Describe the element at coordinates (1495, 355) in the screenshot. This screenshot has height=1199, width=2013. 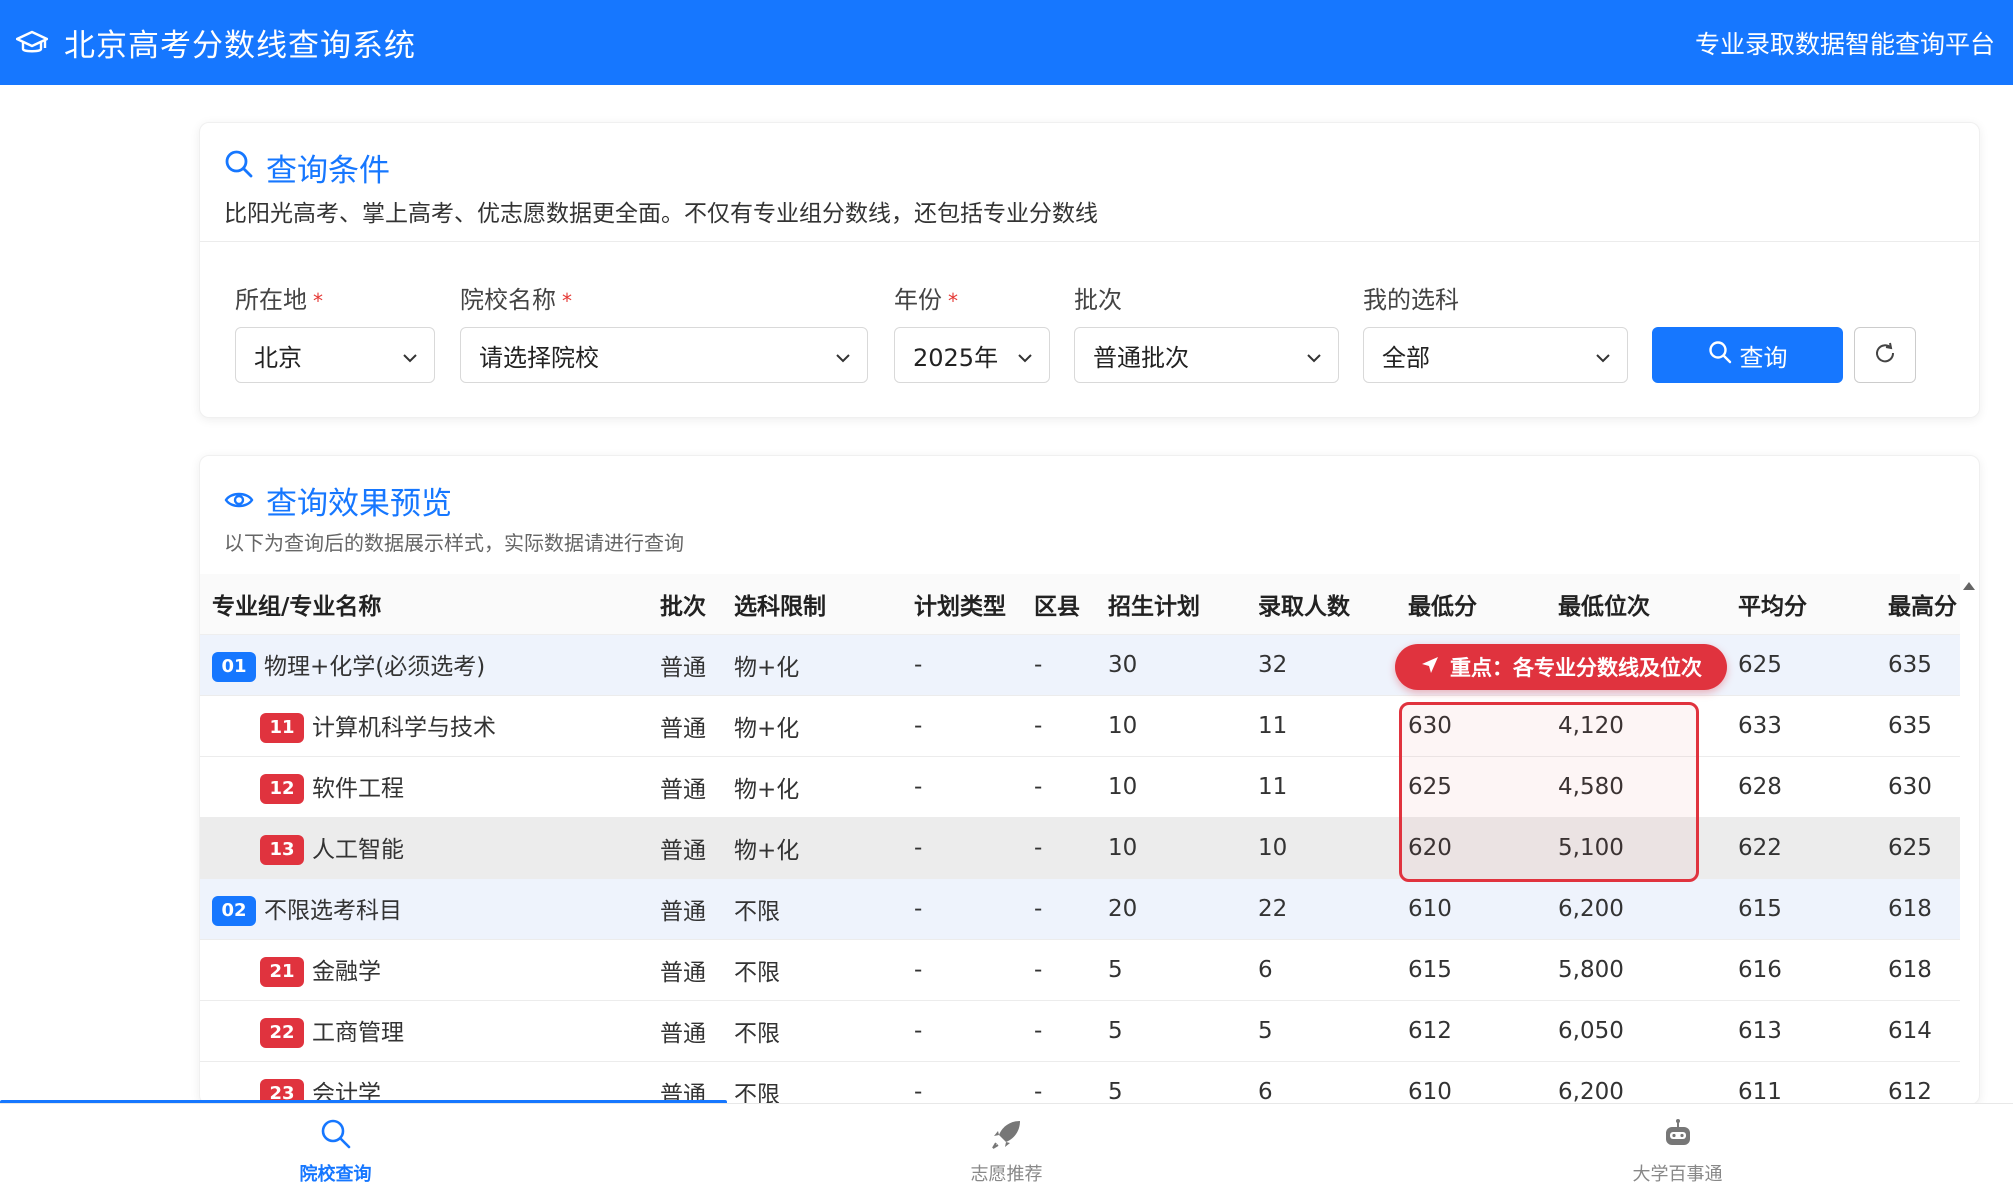
I see `subject-select: 全部` at that location.